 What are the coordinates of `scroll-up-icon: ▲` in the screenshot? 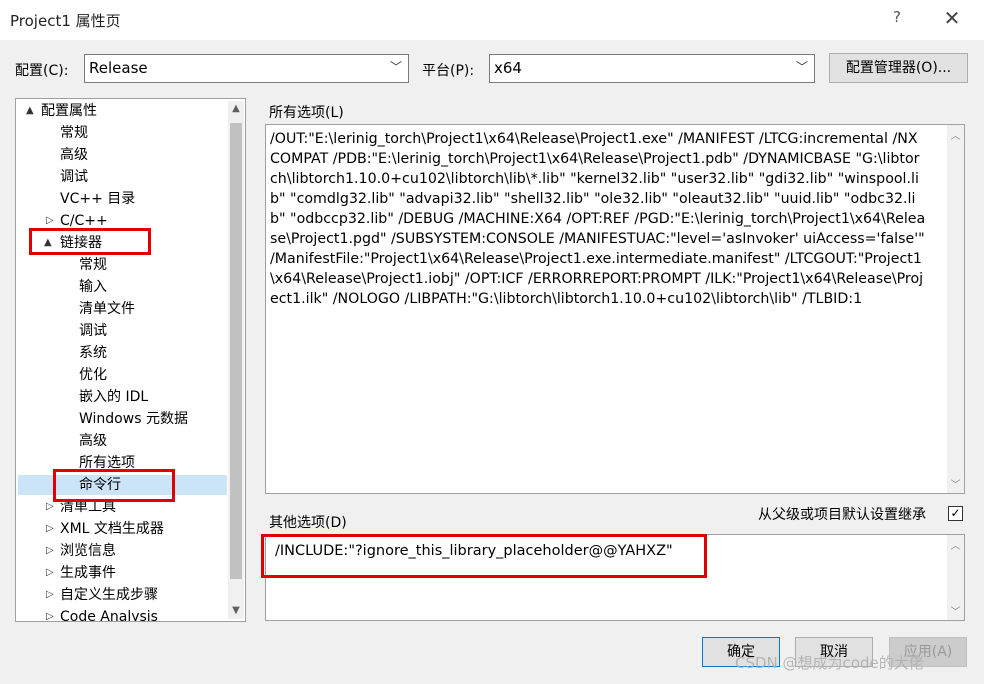 It's located at (236, 109).